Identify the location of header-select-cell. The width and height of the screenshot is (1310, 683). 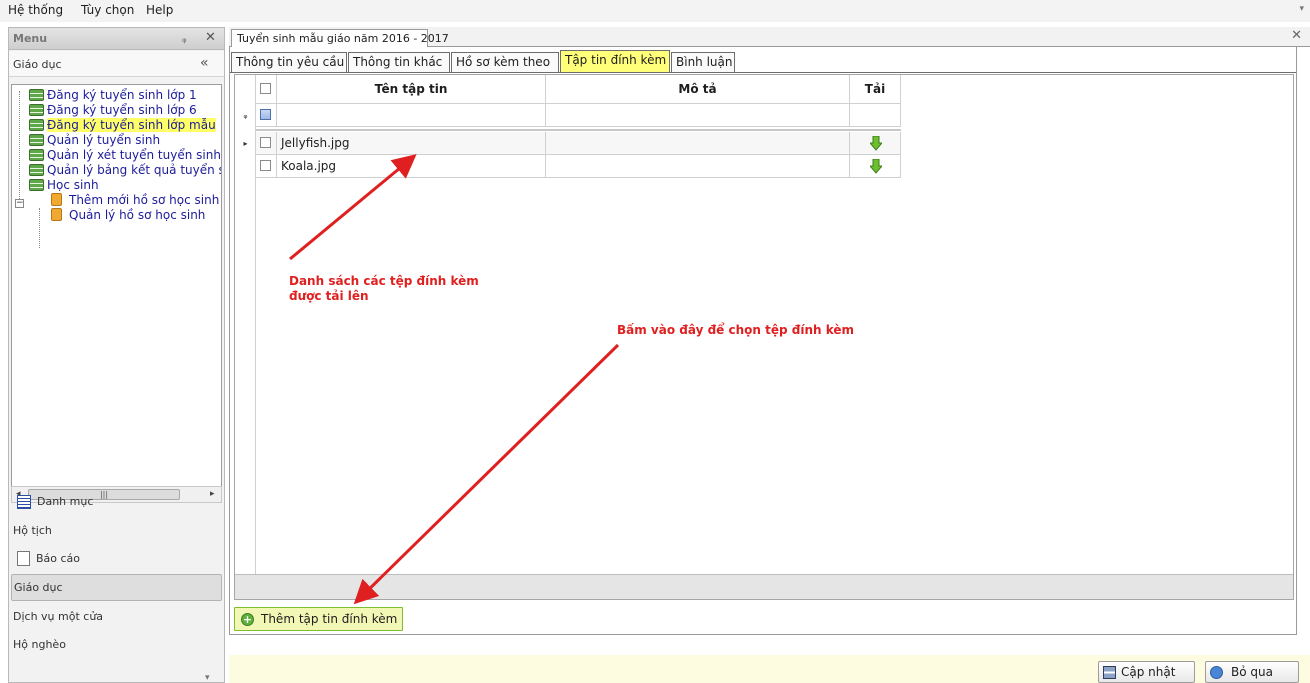
(266, 89).